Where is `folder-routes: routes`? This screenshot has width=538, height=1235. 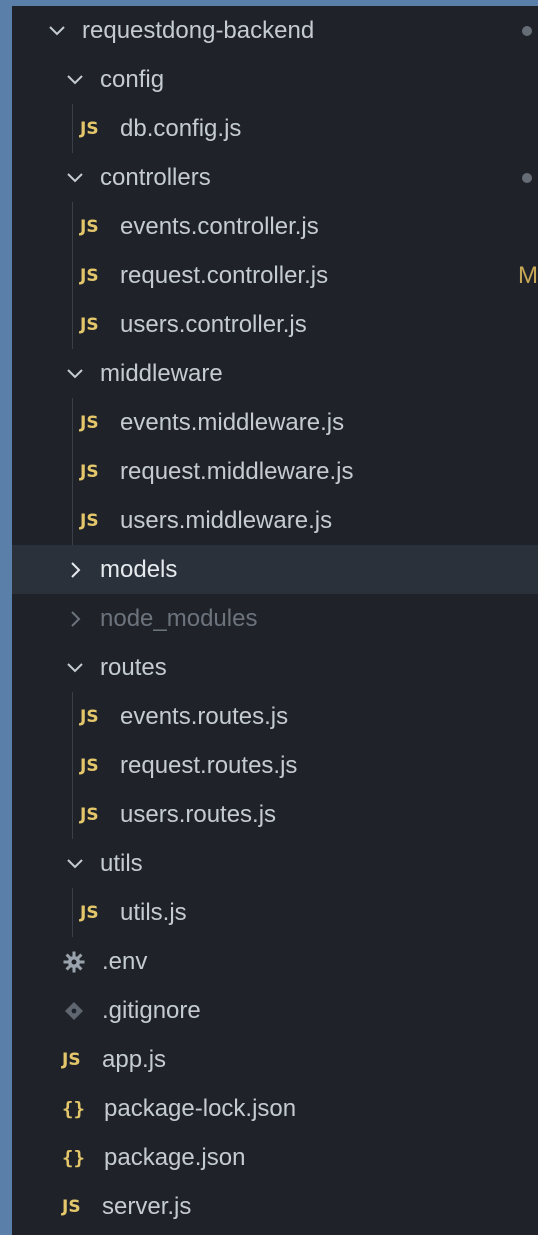 folder-routes: routes is located at coordinates (275, 667).